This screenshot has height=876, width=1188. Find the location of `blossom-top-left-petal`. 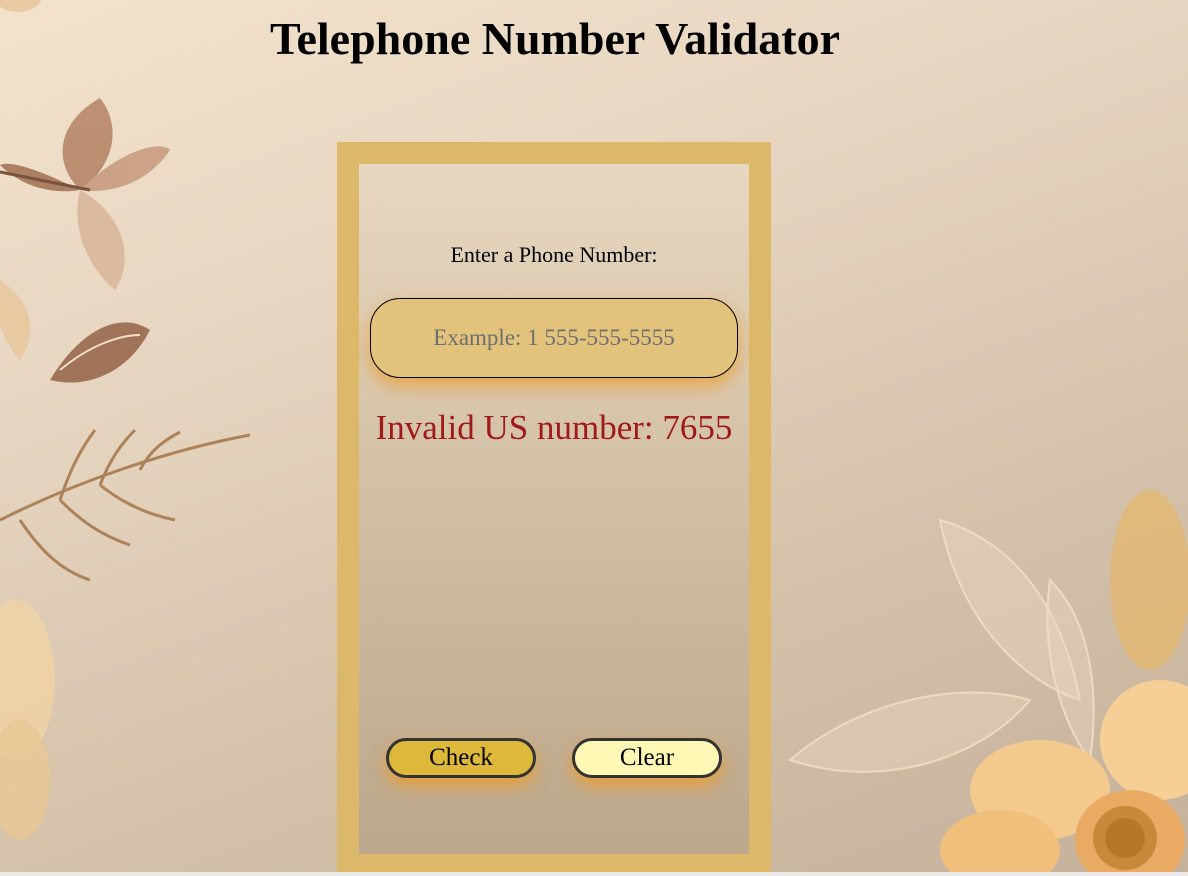

blossom-top-left-petal is located at coordinates (21, 6).